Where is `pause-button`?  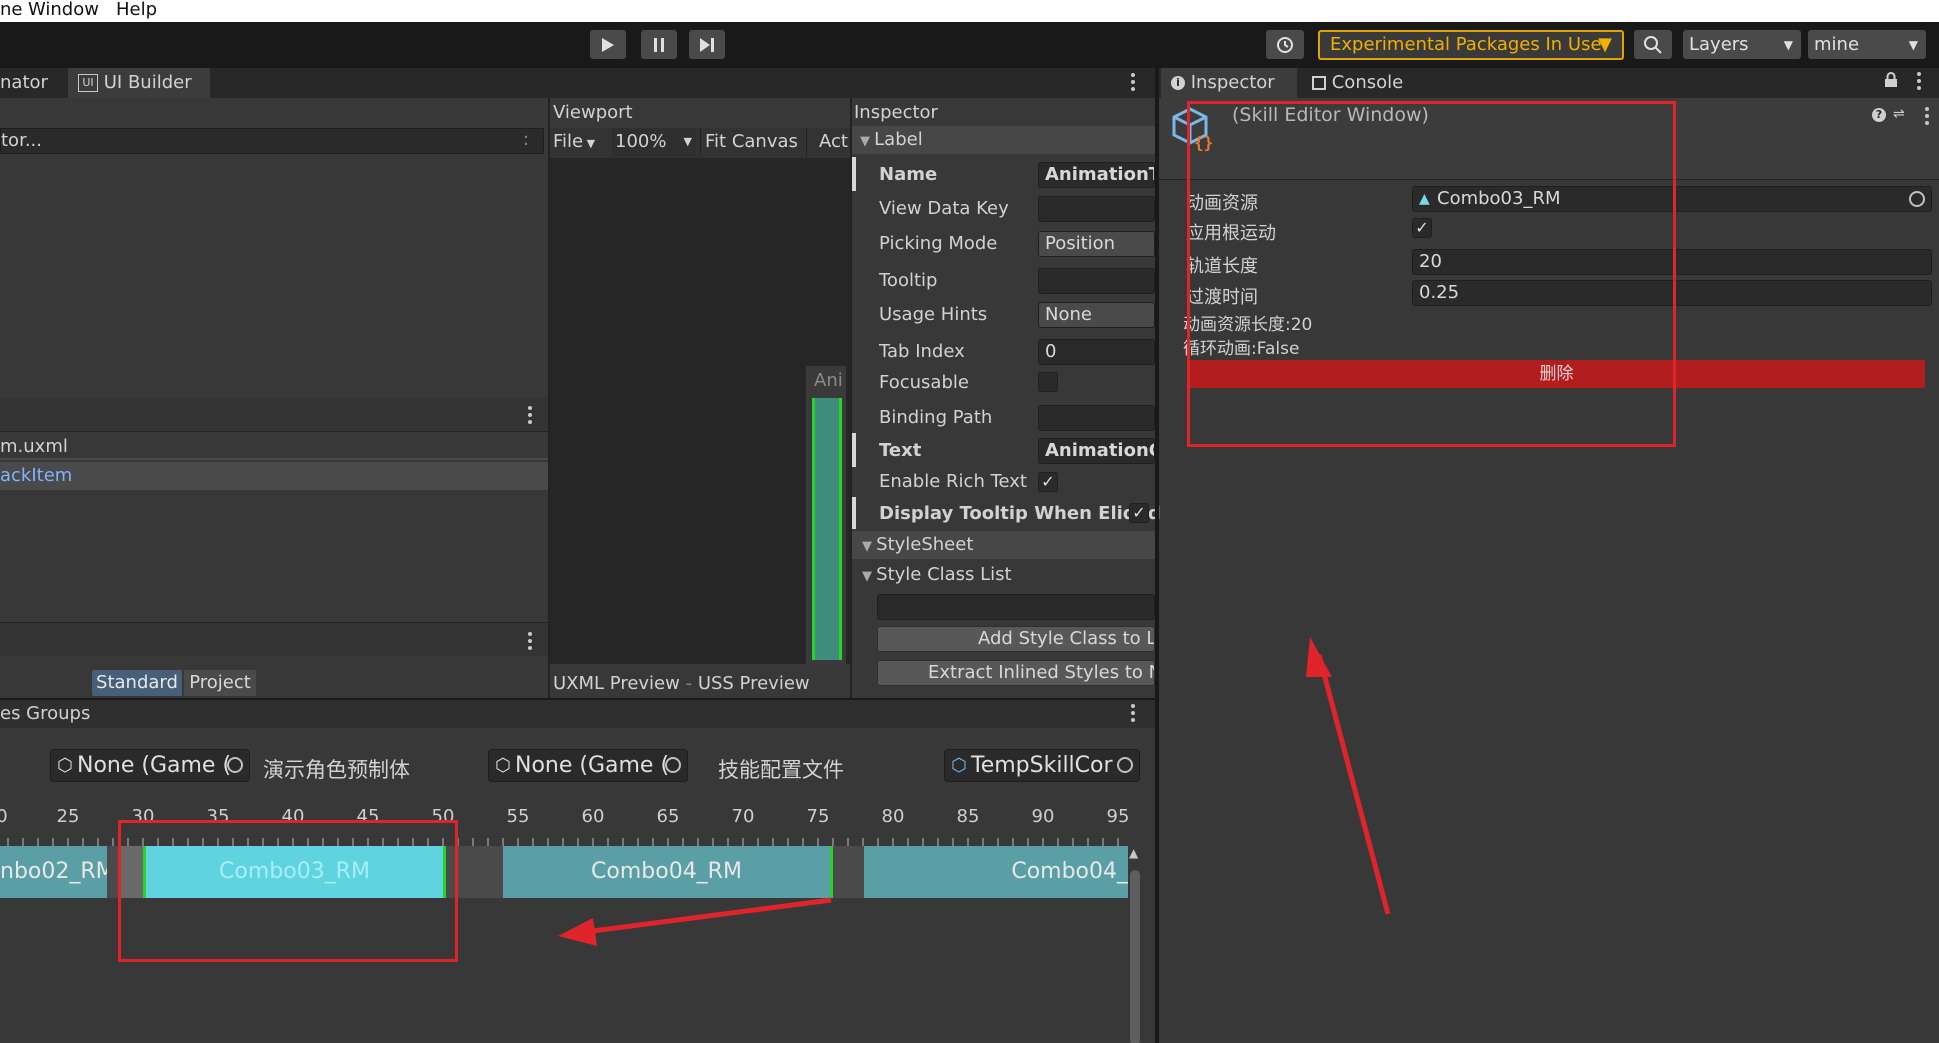
pause-button is located at coordinates (659, 44).